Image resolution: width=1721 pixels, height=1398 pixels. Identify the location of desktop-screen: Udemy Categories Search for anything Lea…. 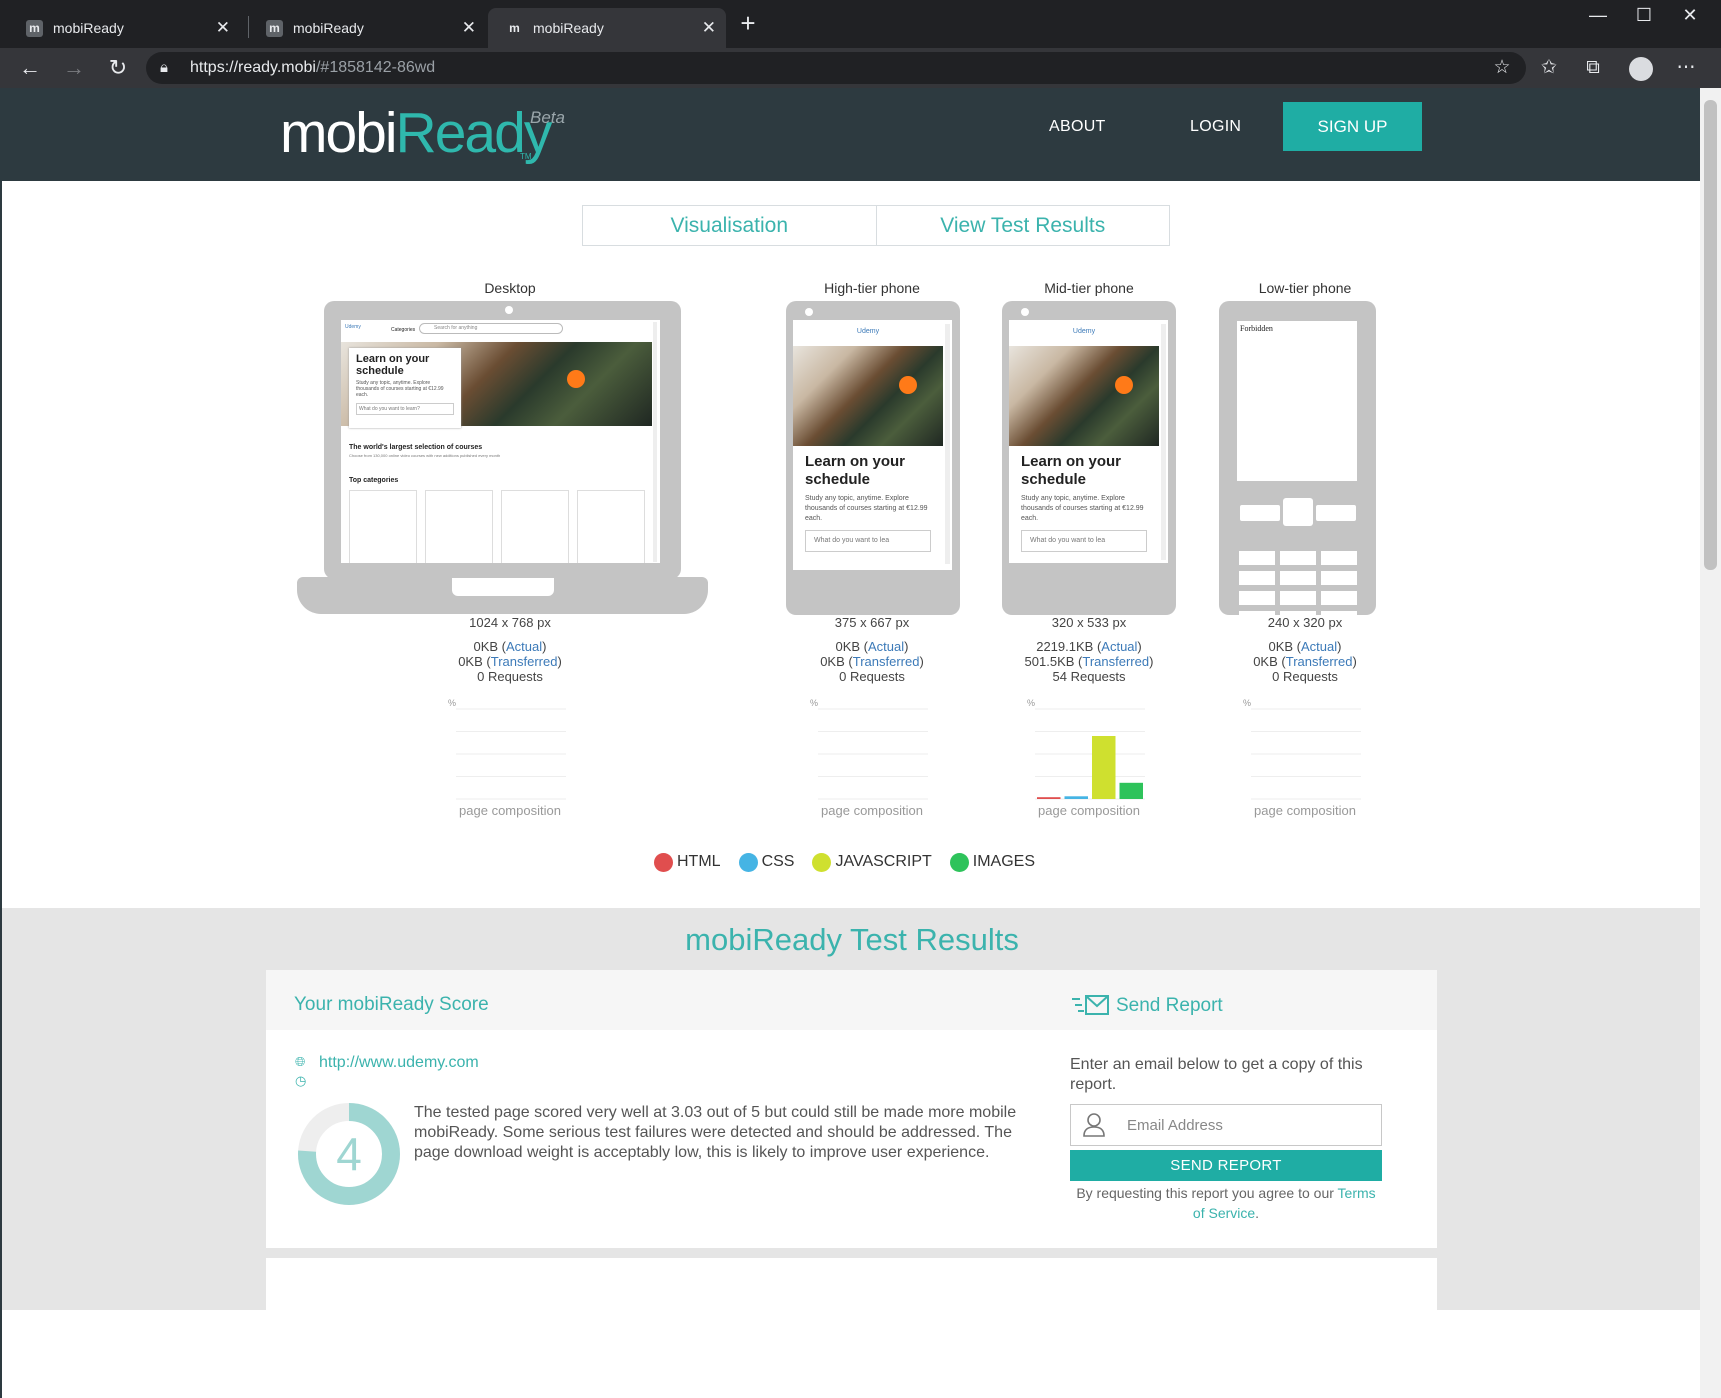
(500, 441).